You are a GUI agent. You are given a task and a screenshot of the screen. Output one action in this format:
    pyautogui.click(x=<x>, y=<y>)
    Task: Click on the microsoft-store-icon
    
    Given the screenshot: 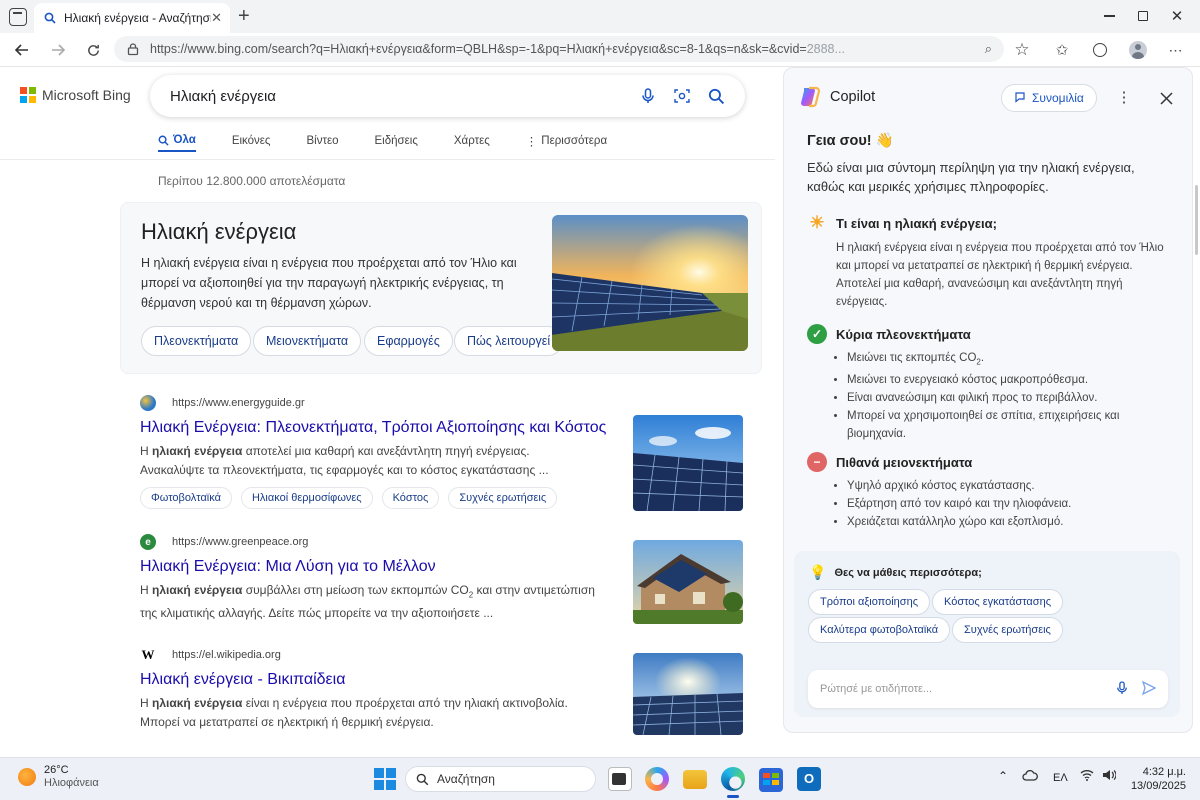 What is the action you would take?
    pyautogui.click(x=771, y=780)
    